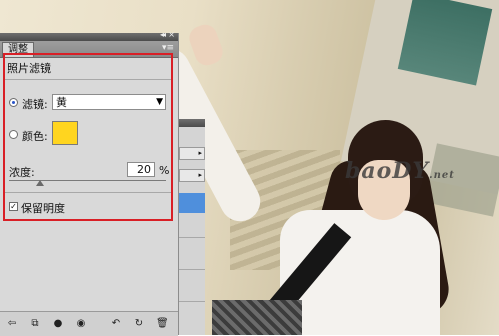 The width and height of the screenshot is (499, 336). Describe the element at coordinates (163, 34) in the screenshot. I see `double-chevron-right-icon: ◂◂` at that location.